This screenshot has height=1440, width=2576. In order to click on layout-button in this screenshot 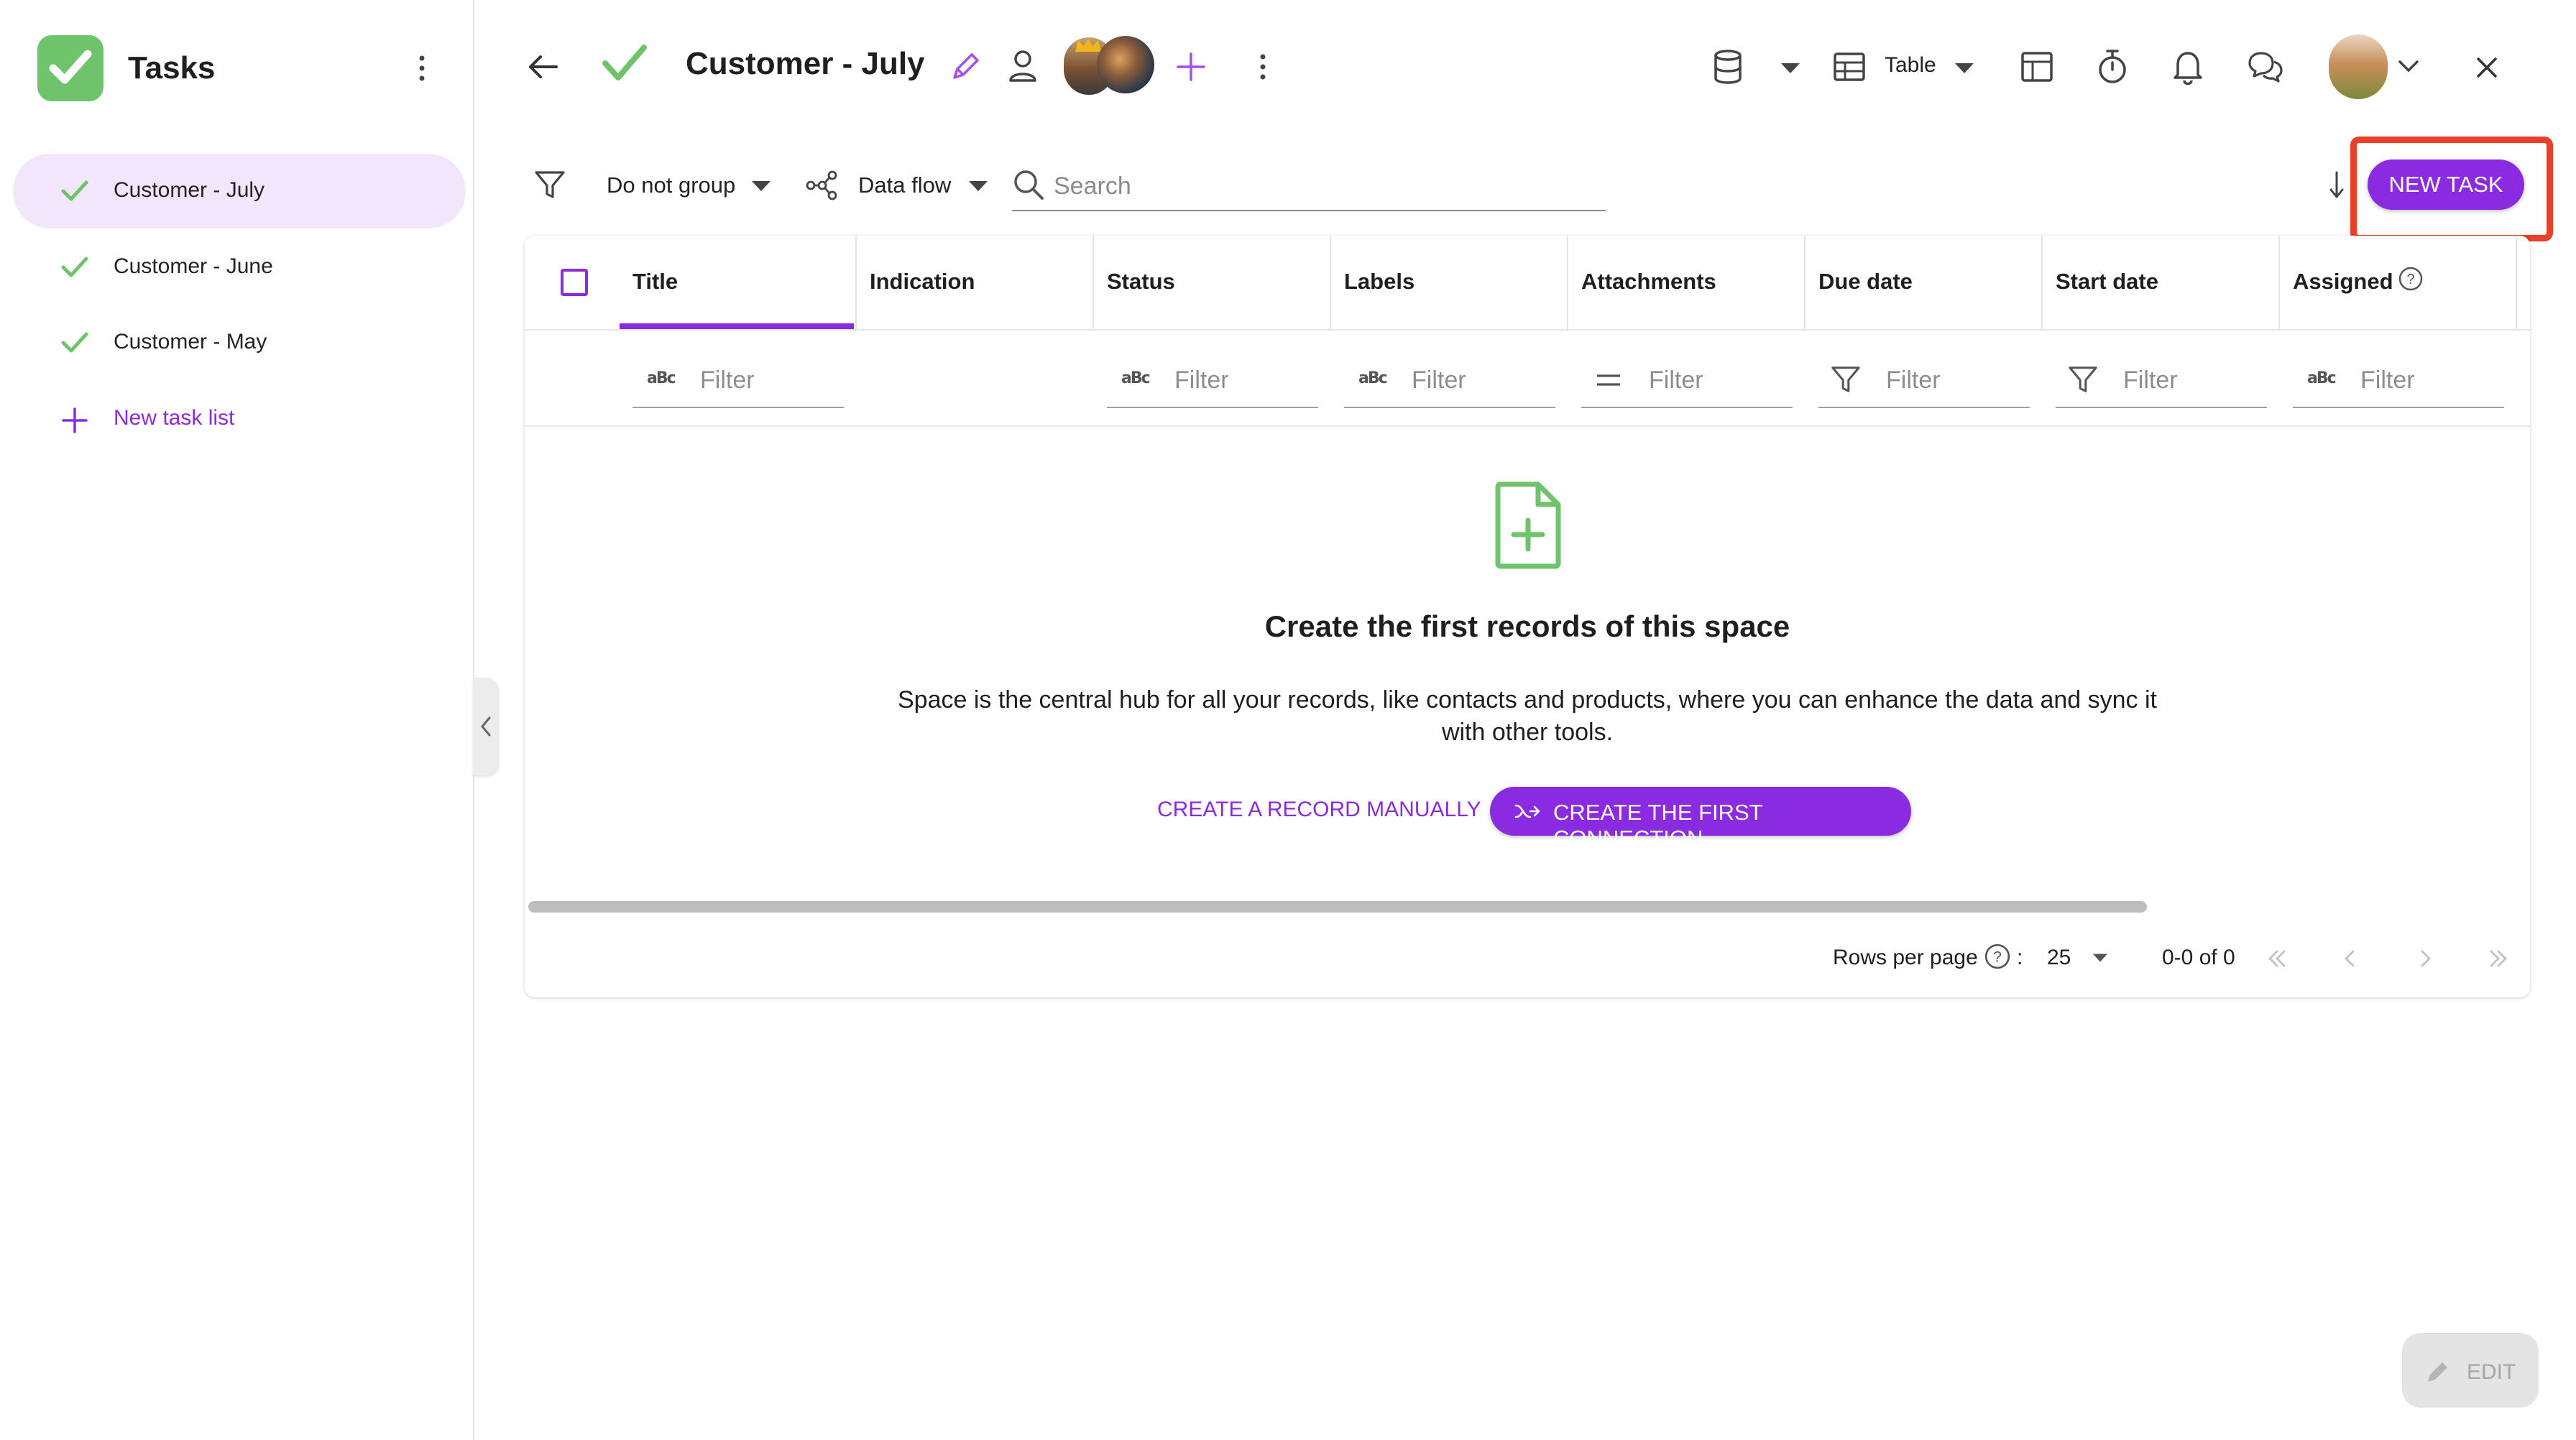, I will do `click(2037, 66)`.